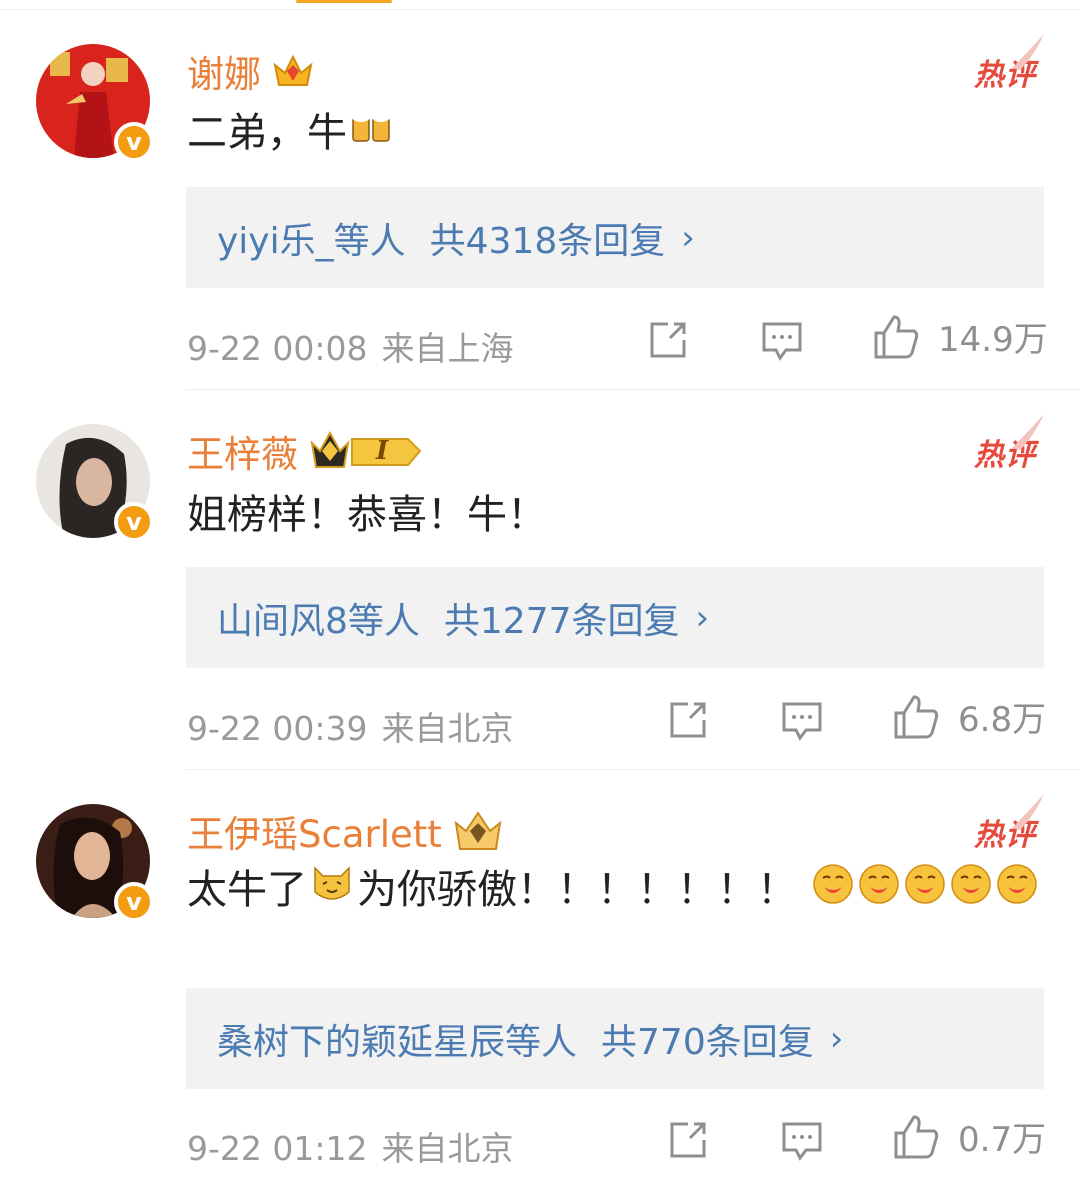 The height and width of the screenshot is (1191, 1080). Describe the element at coordinates (366, 451) in the screenshot. I see `vip-crown-level-badge-icon: I` at that location.